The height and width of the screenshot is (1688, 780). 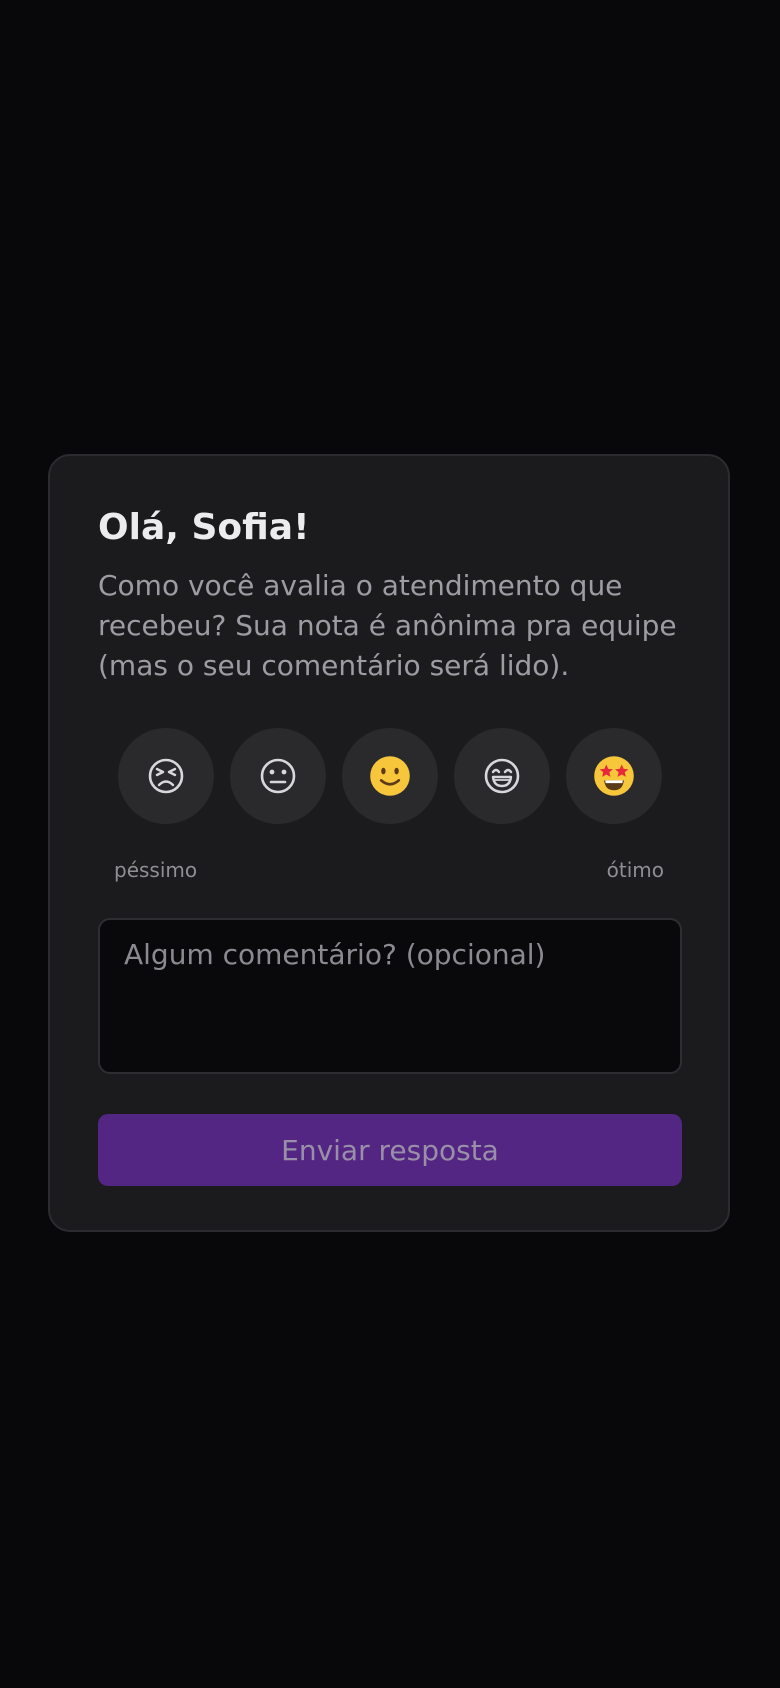 I want to click on grinning-face-icon, so click(x=502, y=776).